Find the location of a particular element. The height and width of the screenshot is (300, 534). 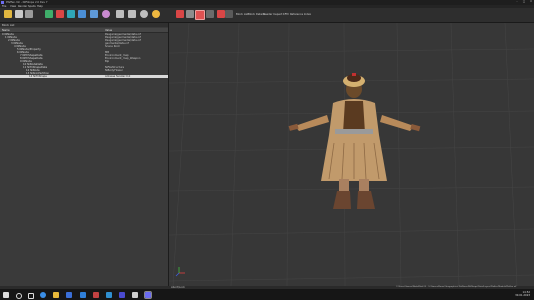

close-button: ✕ is located at coordinates (531, 2).